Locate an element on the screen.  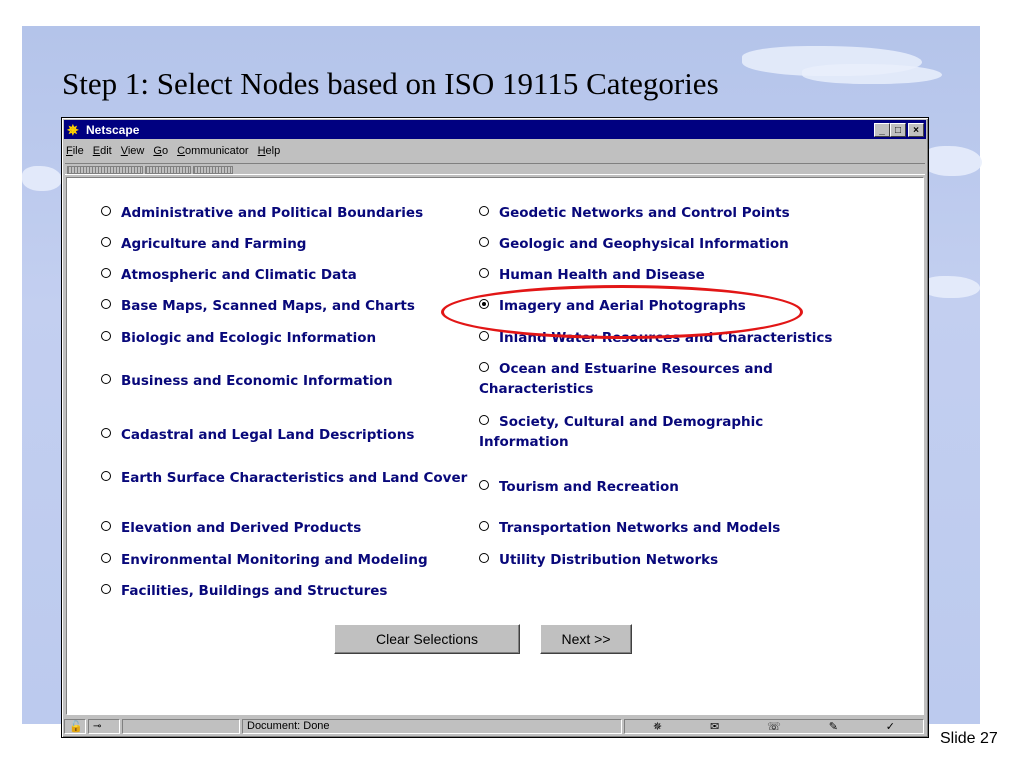
category-option: Agriculture and Farming is located at coordinates (203, 244).